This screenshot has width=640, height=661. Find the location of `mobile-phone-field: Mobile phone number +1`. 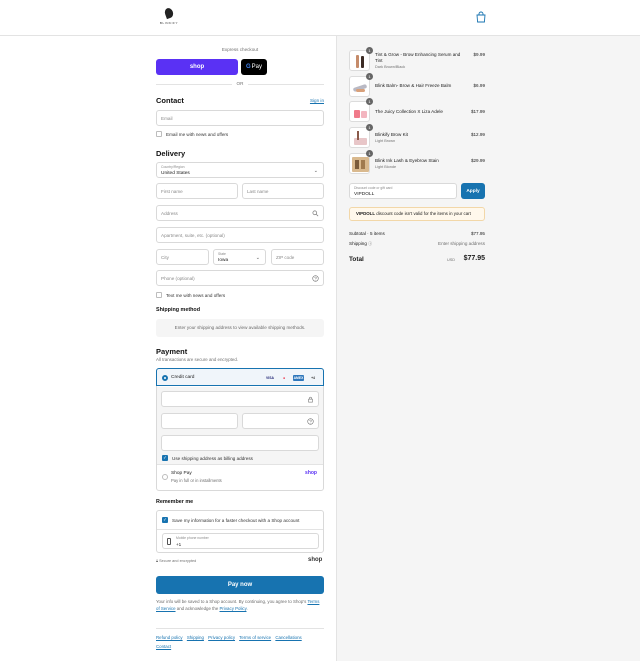

mobile-phone-field: Mobile phone number +1 is located at coordinates (240, 541).